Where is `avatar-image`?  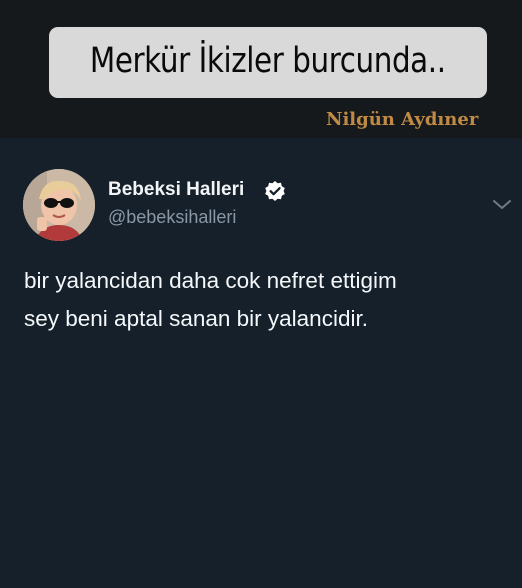 avatar-image is located at coordinates (59, 205).